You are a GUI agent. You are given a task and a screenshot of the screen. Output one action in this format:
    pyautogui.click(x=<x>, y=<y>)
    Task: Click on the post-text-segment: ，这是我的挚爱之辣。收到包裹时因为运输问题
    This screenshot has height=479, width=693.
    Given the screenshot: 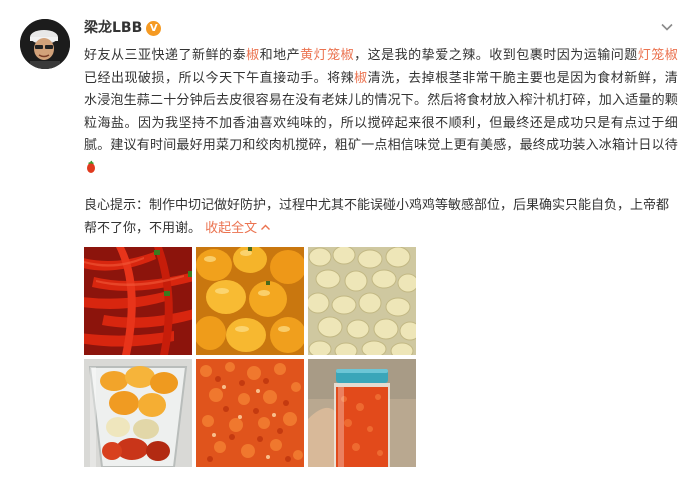 What is the action you would take?
    pyautogui.click(x=496, y=55)
    